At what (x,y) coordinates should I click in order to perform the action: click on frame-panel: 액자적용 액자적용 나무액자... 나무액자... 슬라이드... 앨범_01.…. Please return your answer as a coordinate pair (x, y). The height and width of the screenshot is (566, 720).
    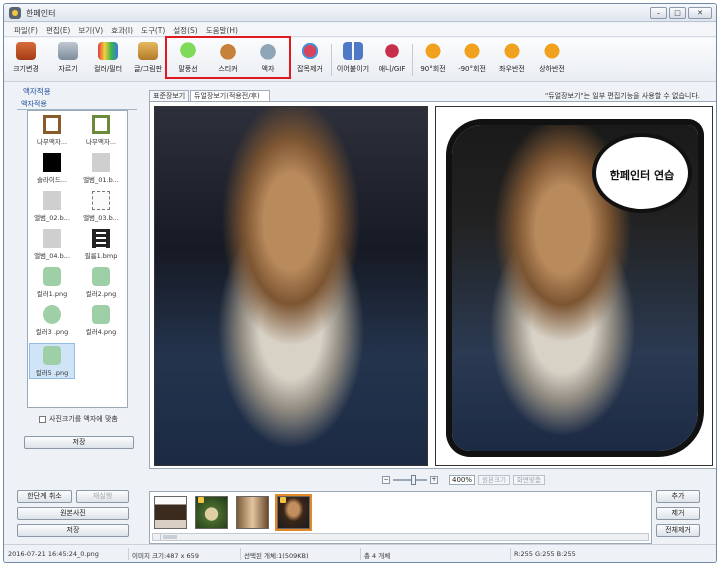
    Looking at the image, I should click on (77, 271).